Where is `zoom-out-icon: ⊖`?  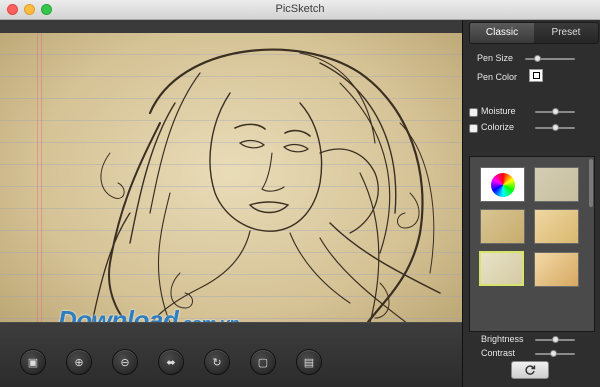 zoom-out-icon: ⊖ is located at coordinates (125, 362).